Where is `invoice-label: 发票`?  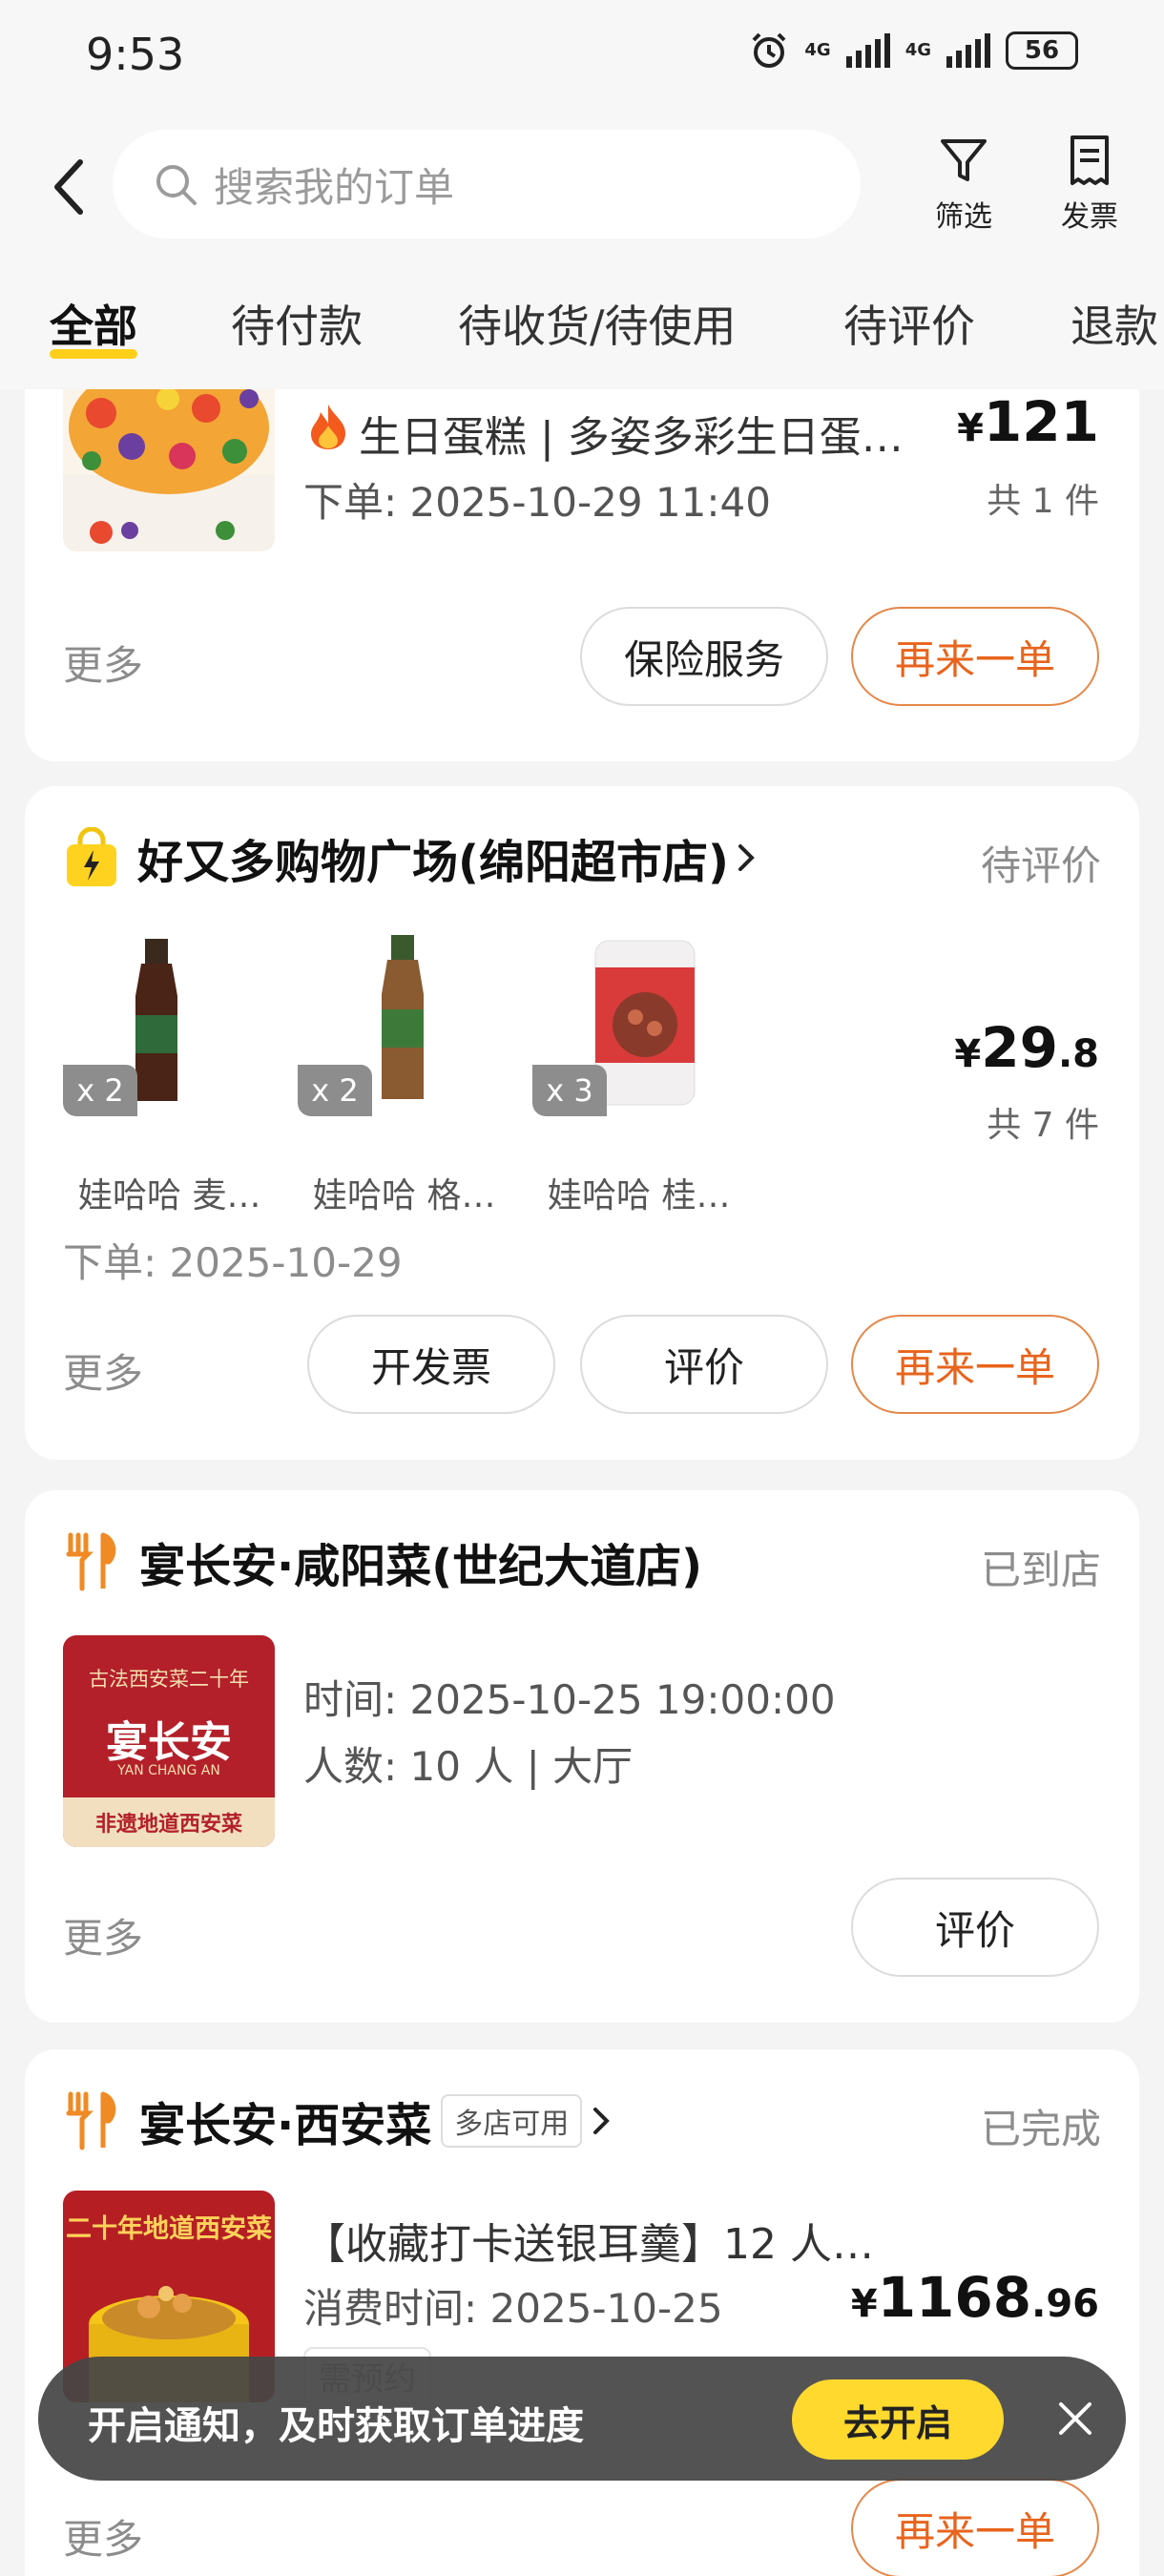
invoice-label: 发票 is located at coordinates (1089, 217).